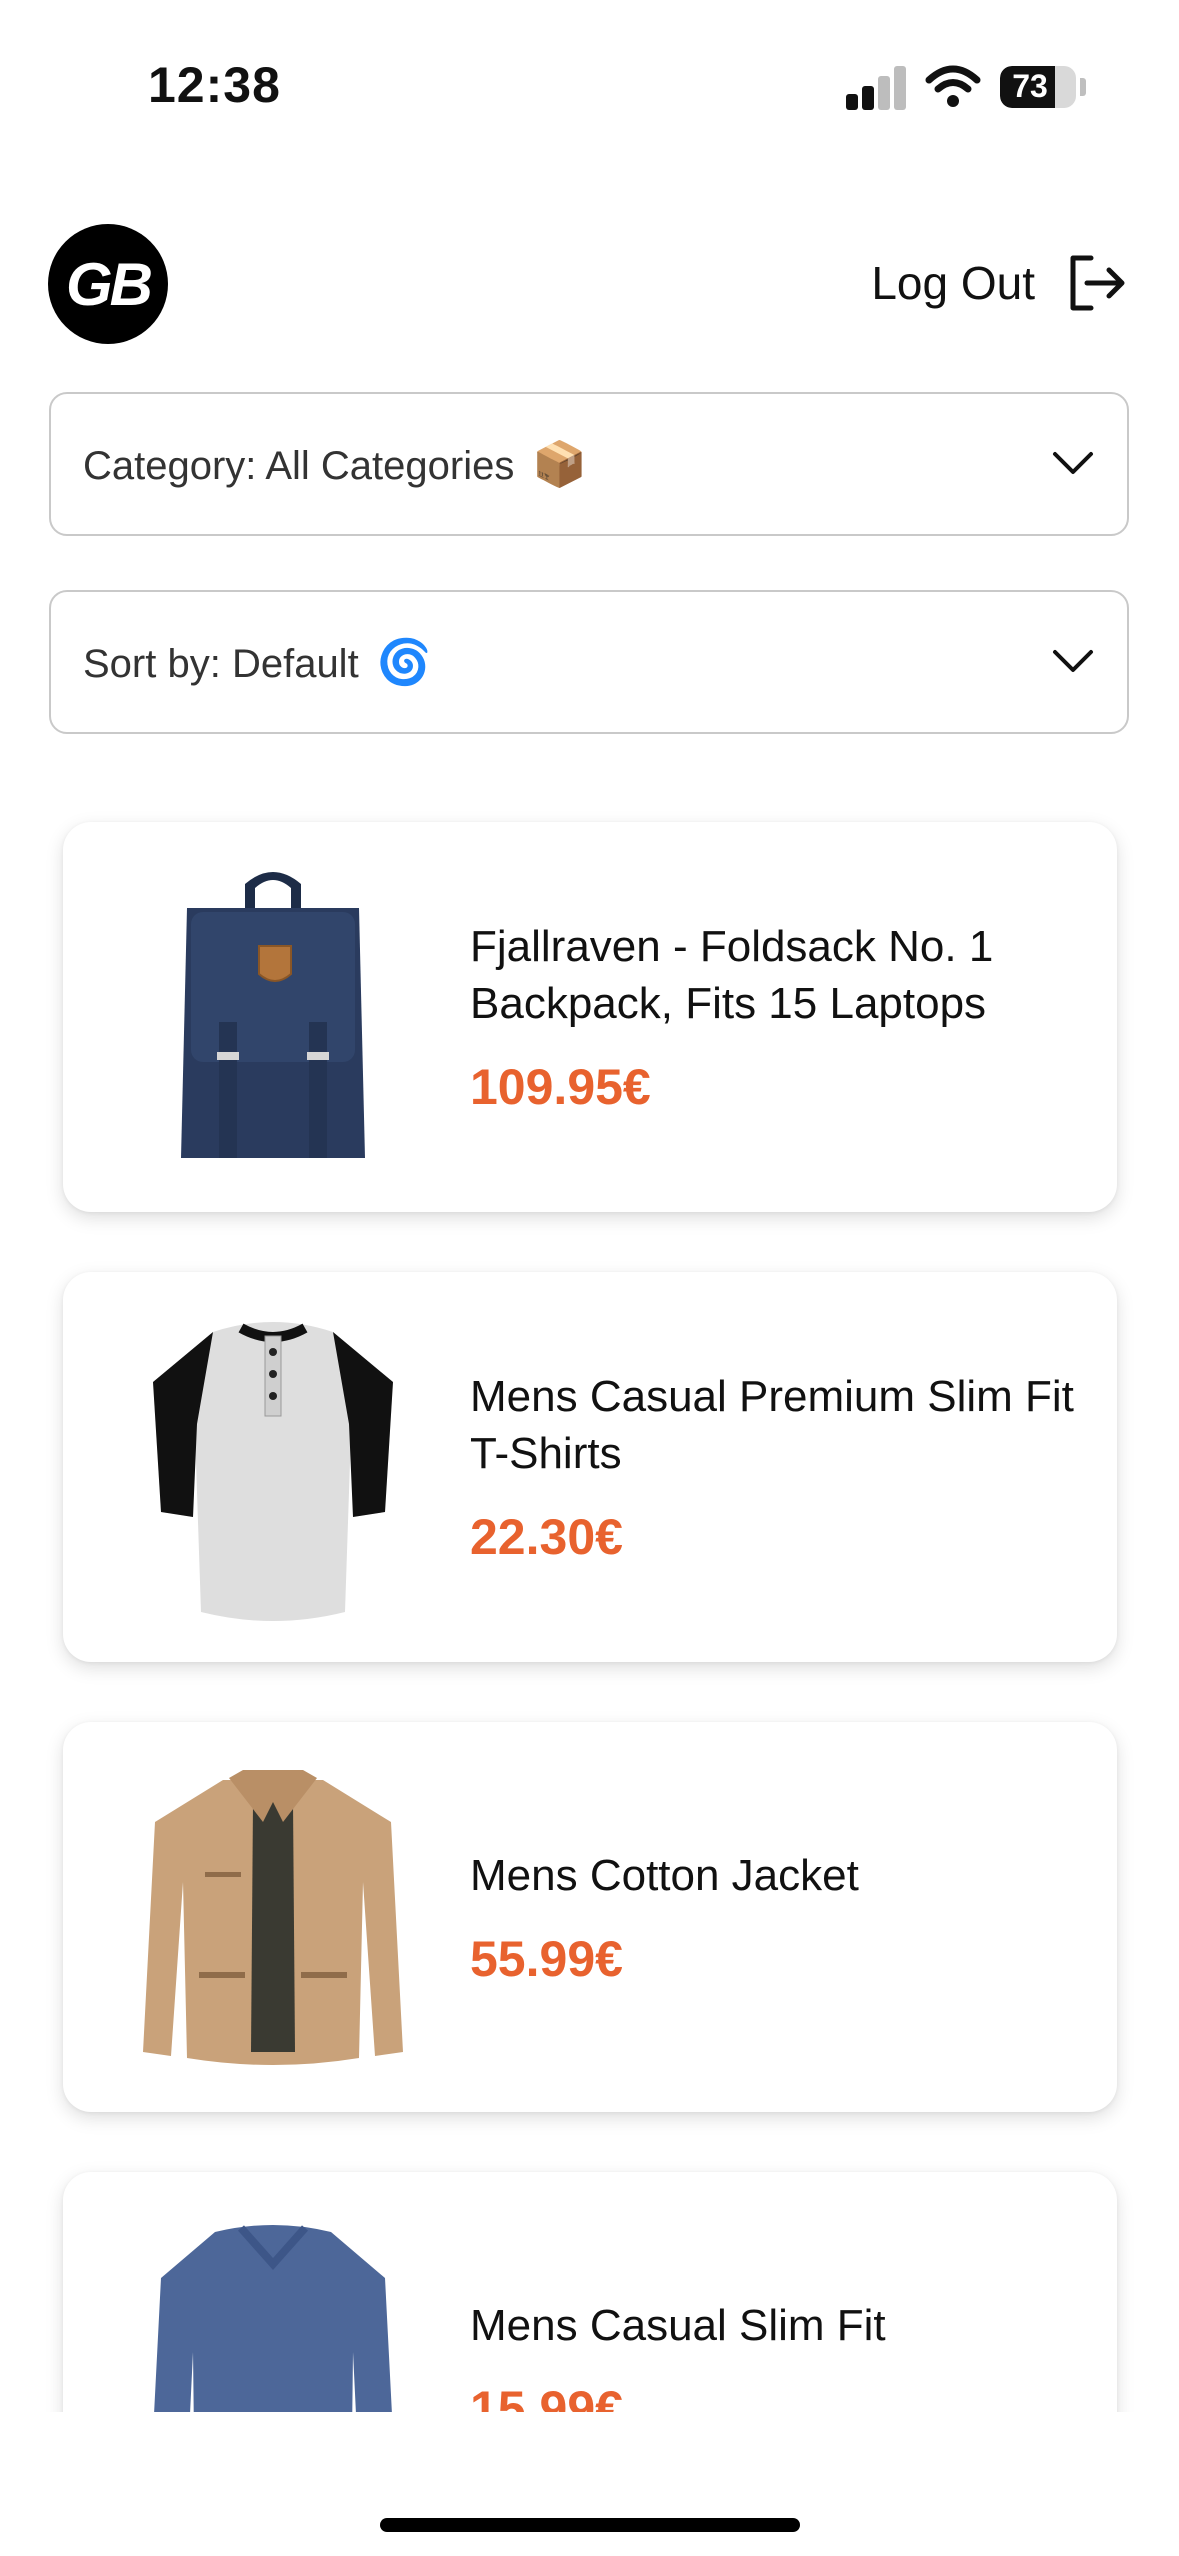  Describe the element at coordinates (273, 1917) in the screenshot. I see `jacket-image` at that location.